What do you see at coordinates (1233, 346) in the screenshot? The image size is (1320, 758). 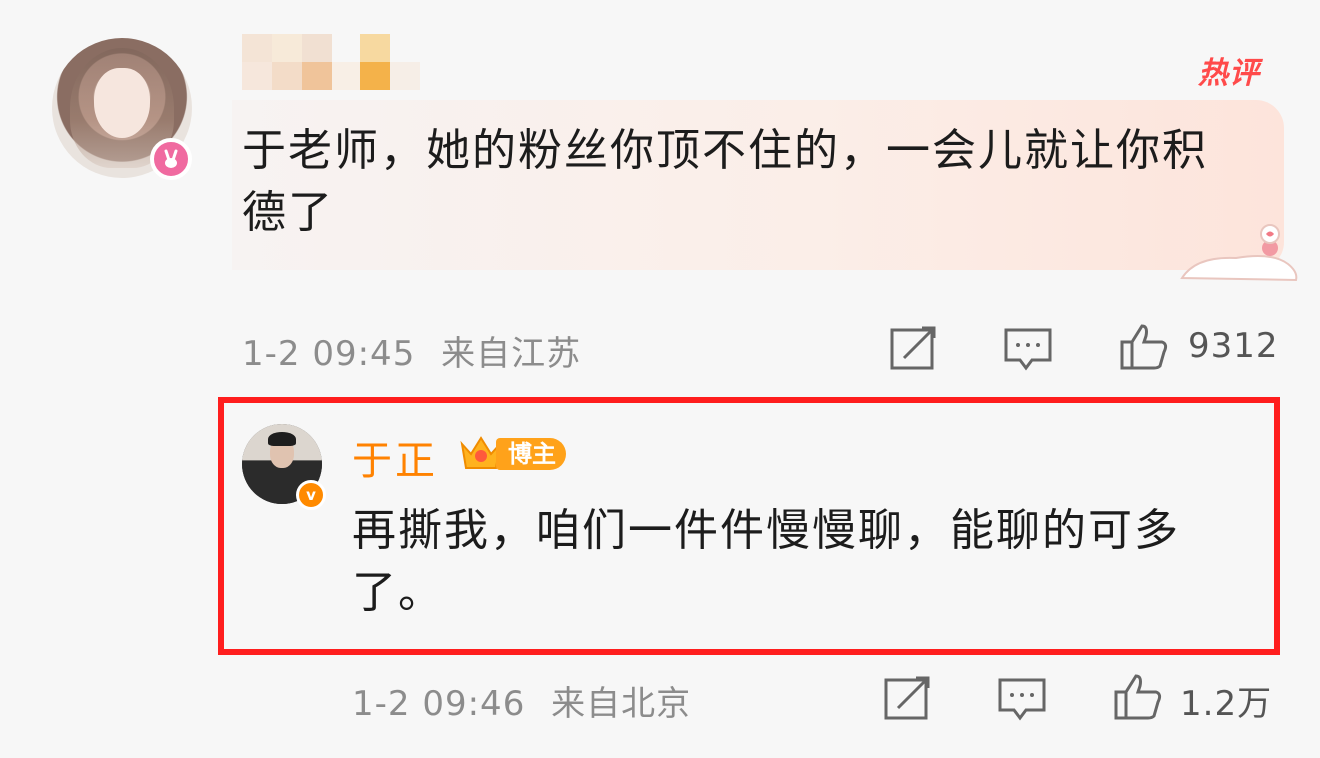 I see `like-count: 9312` at bounding box center [1233, 346].